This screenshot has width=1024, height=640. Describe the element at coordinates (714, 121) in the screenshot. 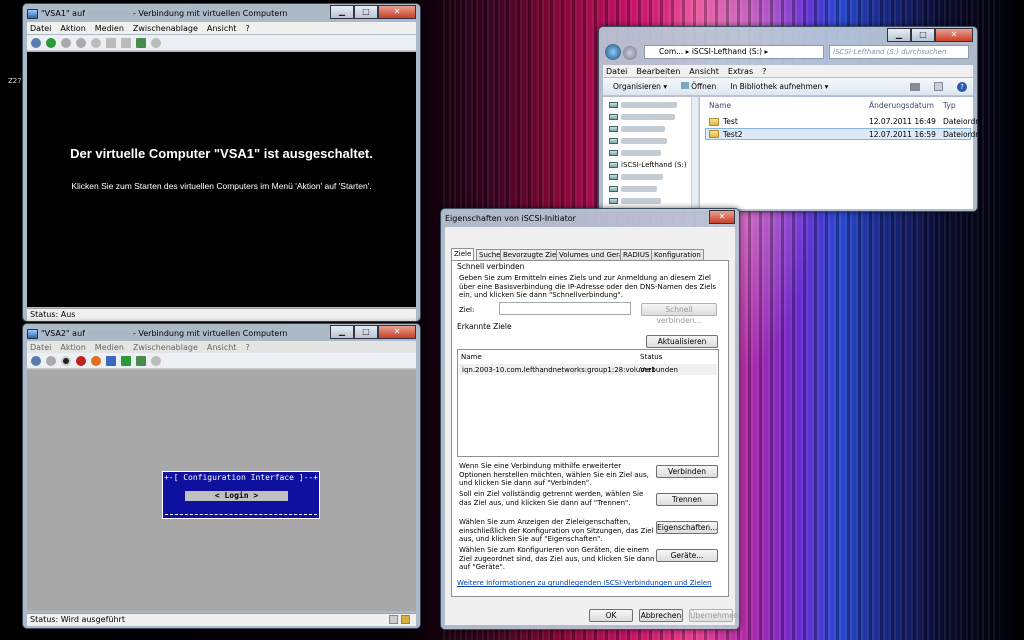

I see `folder-icon` at that location.